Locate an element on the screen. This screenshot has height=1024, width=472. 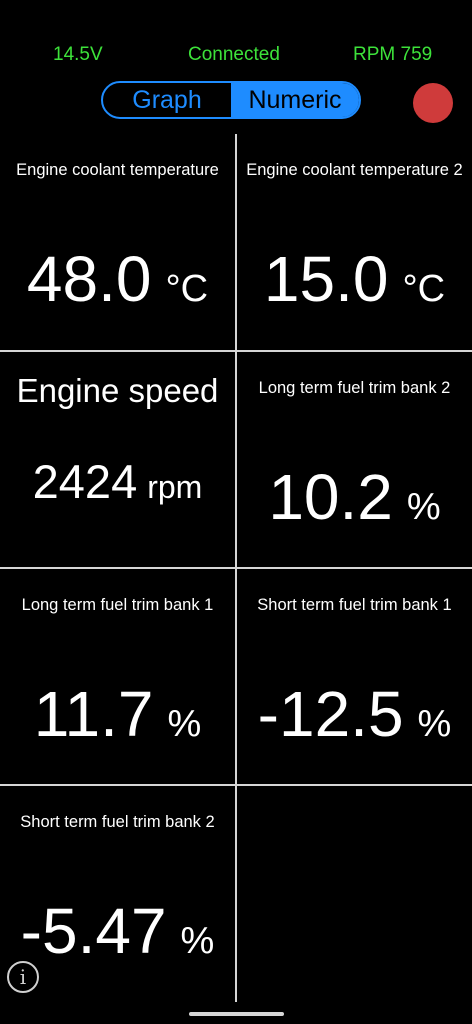
gauge-label: Short term fuel trim bank 1 is located at coordinates (354, 605).